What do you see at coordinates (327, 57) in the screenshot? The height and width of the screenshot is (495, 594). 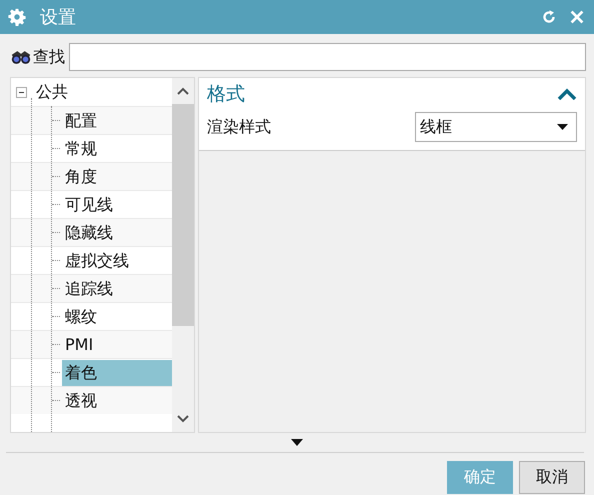 I see `search-field` at bounding box center [327, 57].